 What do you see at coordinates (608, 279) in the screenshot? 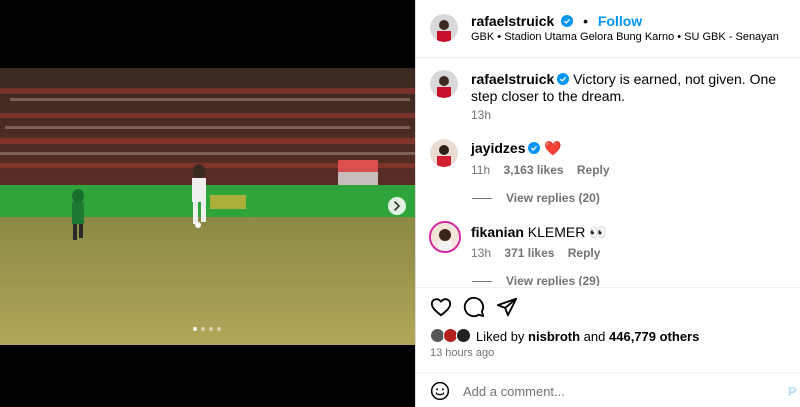
I see `comments-scroll-clip: View replies (29)` at bounding box center [608, 279].